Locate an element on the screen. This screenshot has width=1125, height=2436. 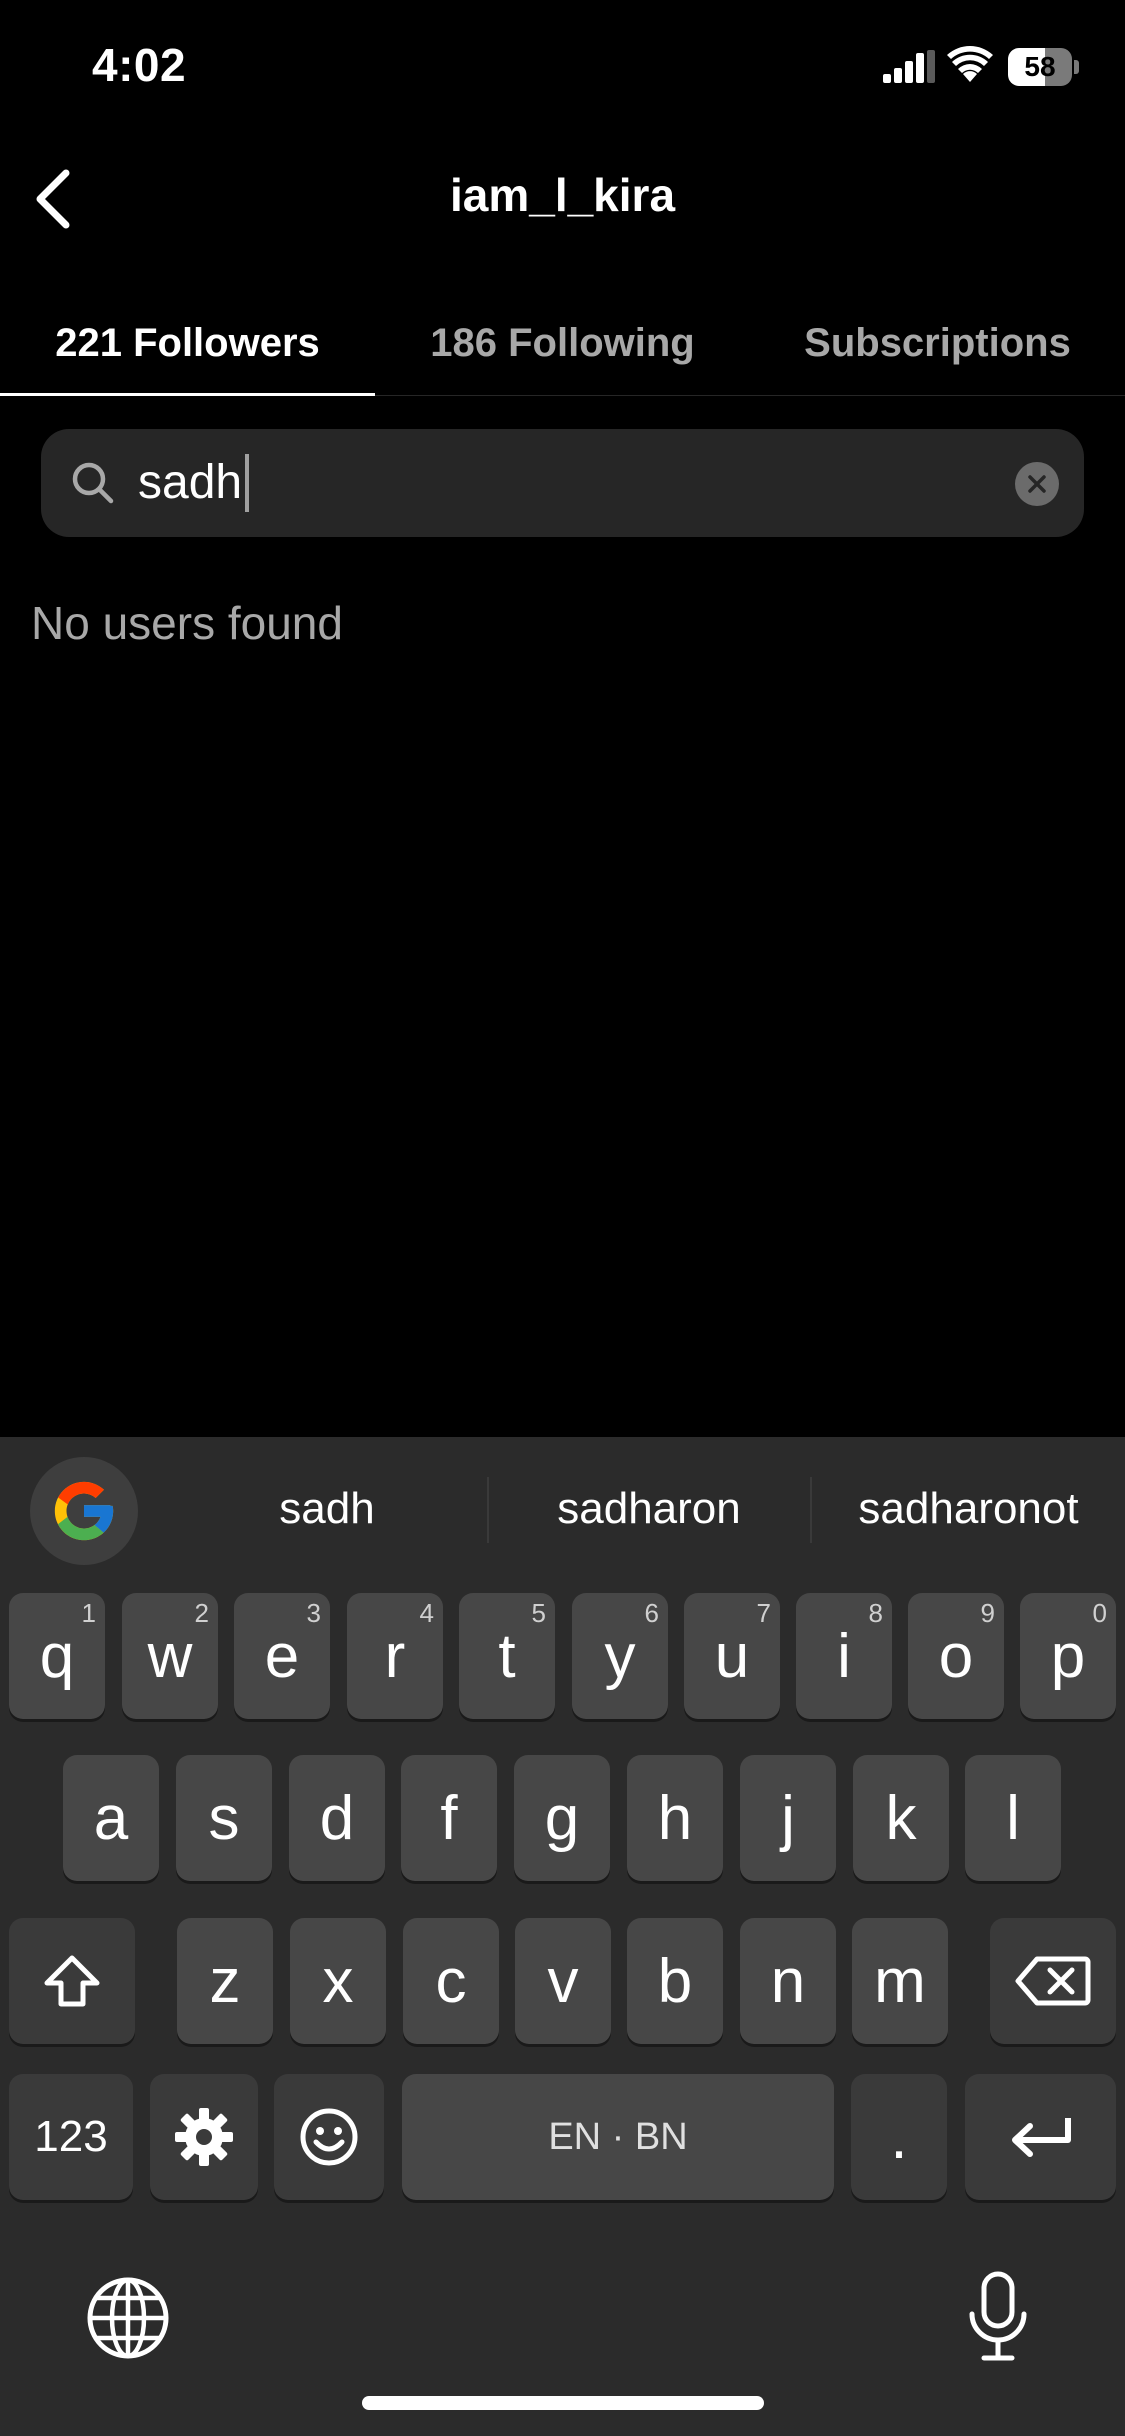
google-button is located at coordinates (84, 1511).